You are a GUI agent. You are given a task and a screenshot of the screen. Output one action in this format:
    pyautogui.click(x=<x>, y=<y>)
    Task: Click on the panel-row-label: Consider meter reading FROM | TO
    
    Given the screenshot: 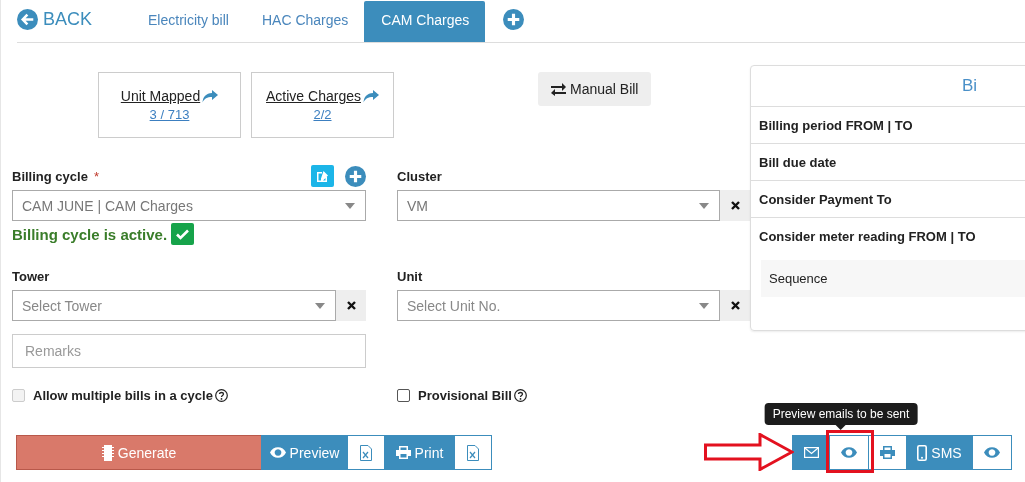 What is the action you would take?
    pyautogui.click(x=867, y=237)
    